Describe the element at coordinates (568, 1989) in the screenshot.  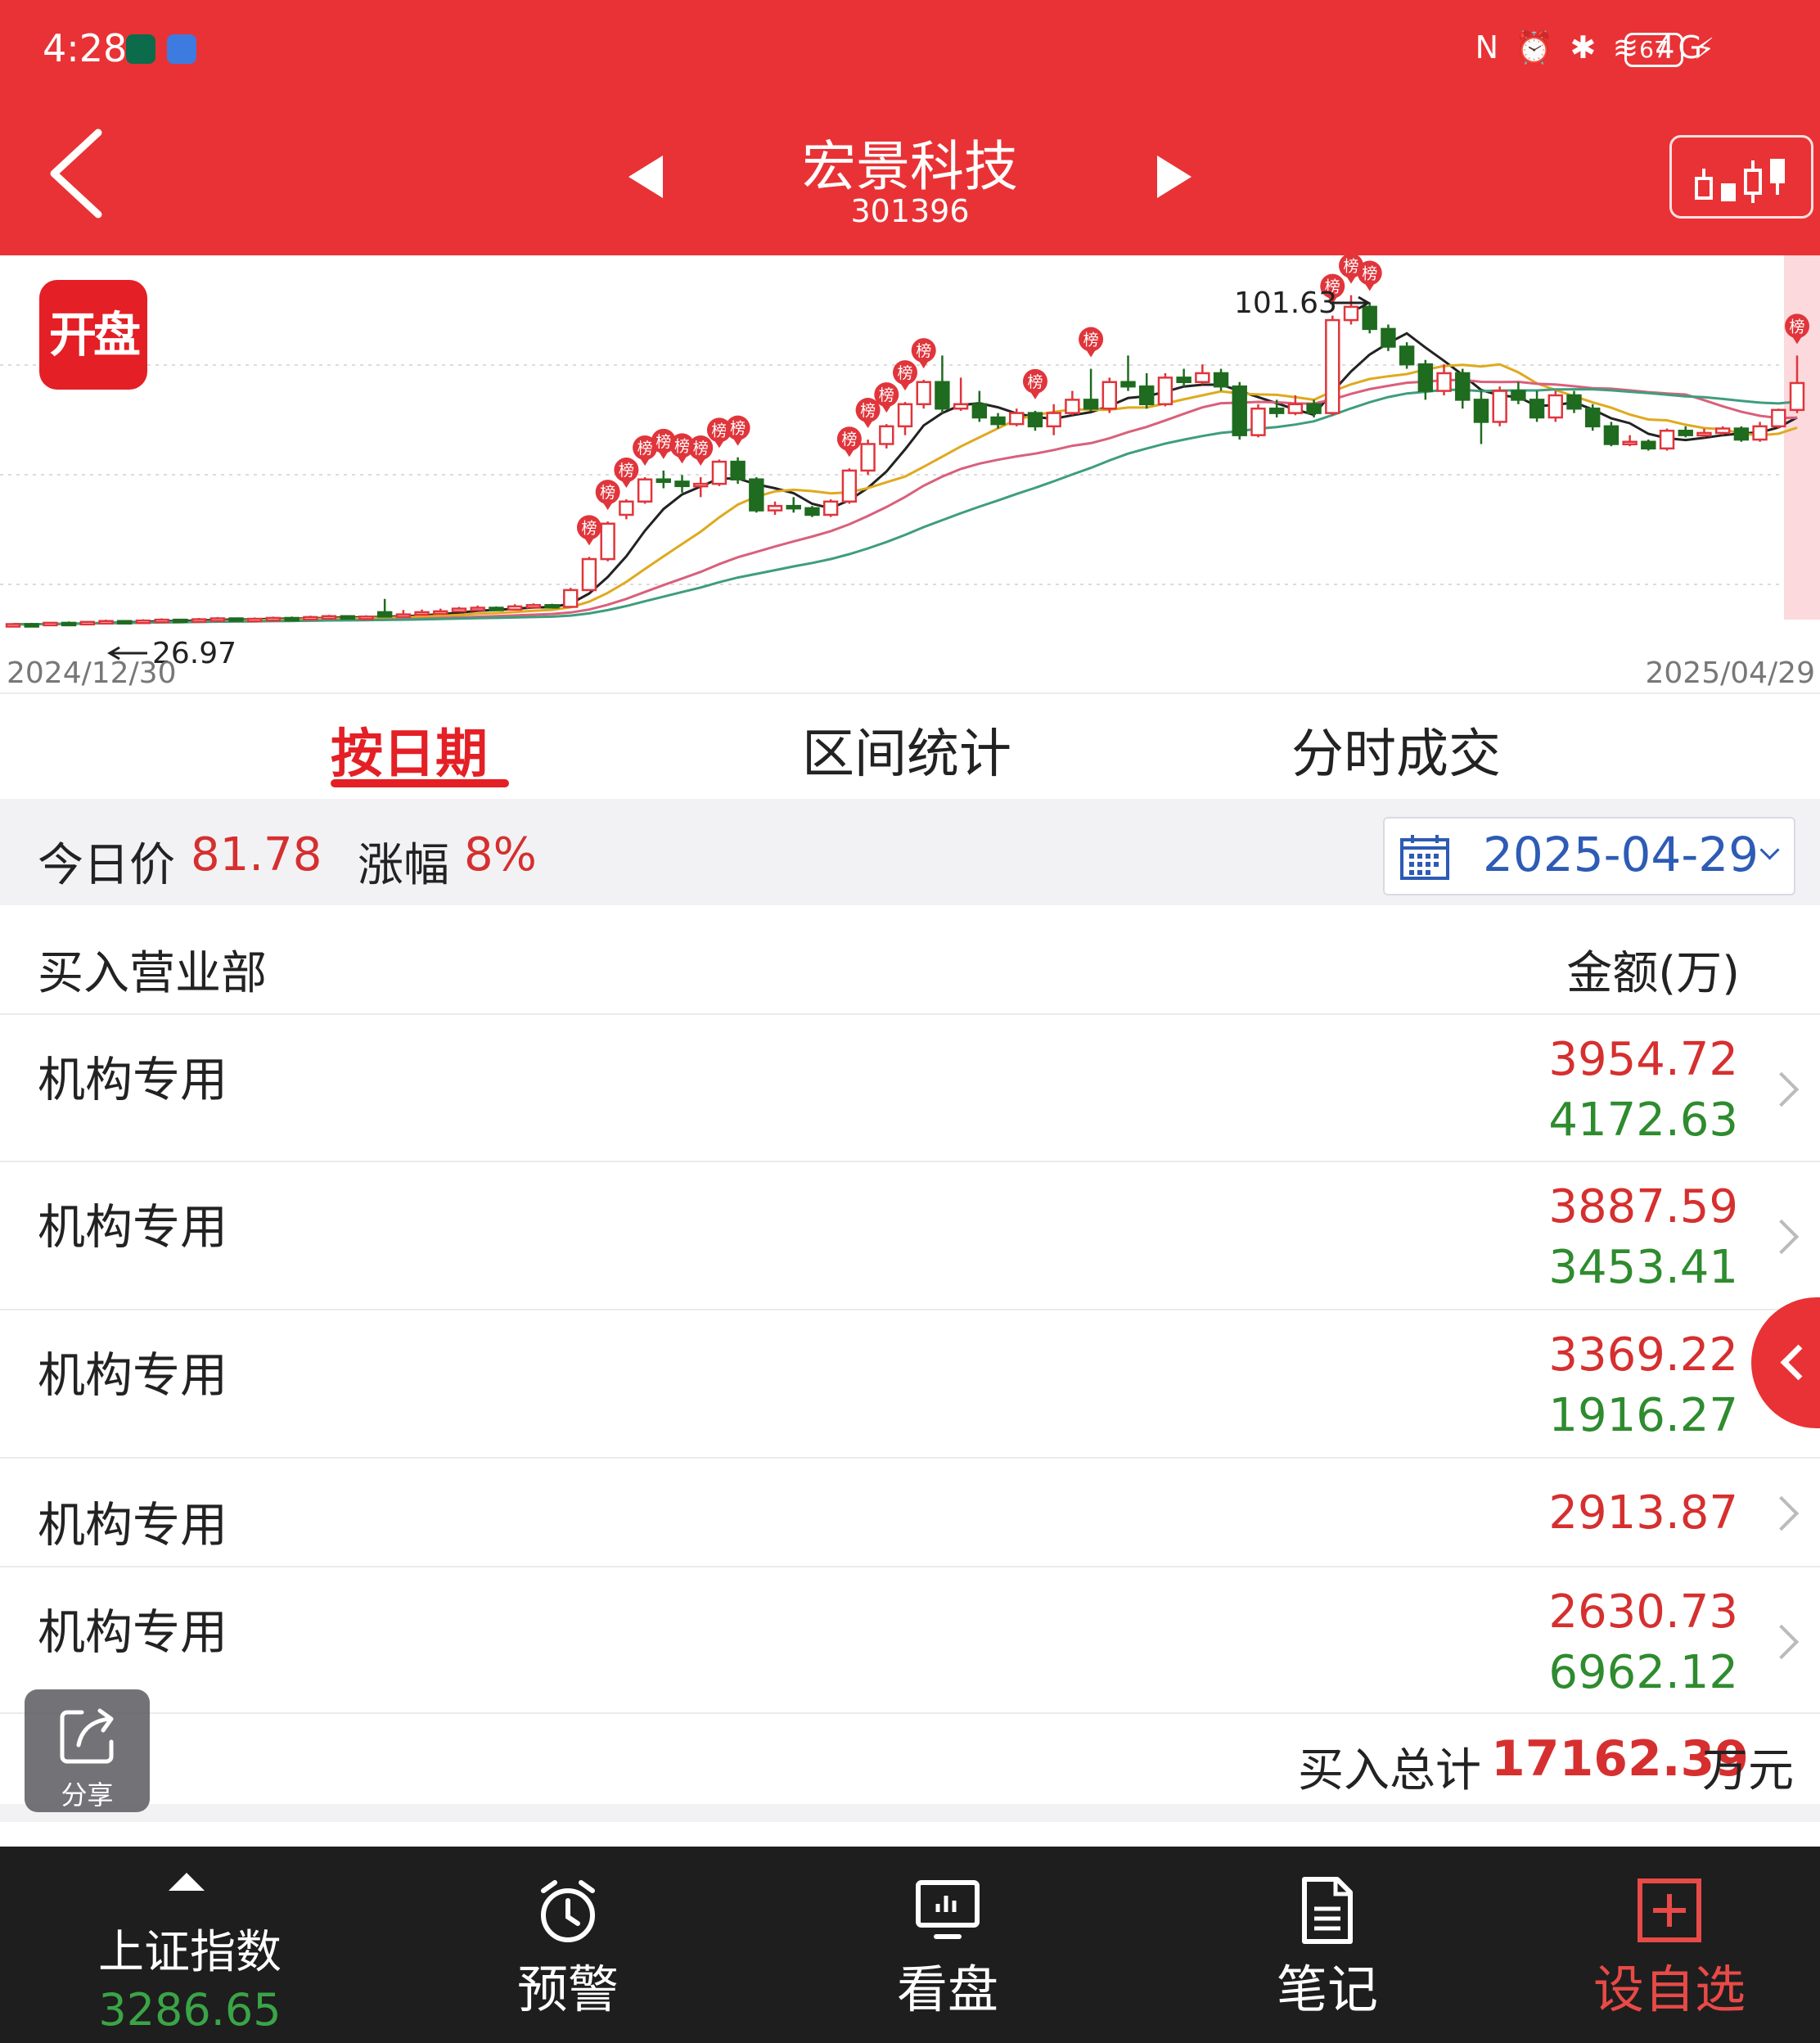
I see `nav-alert-label: 预警` at that location.